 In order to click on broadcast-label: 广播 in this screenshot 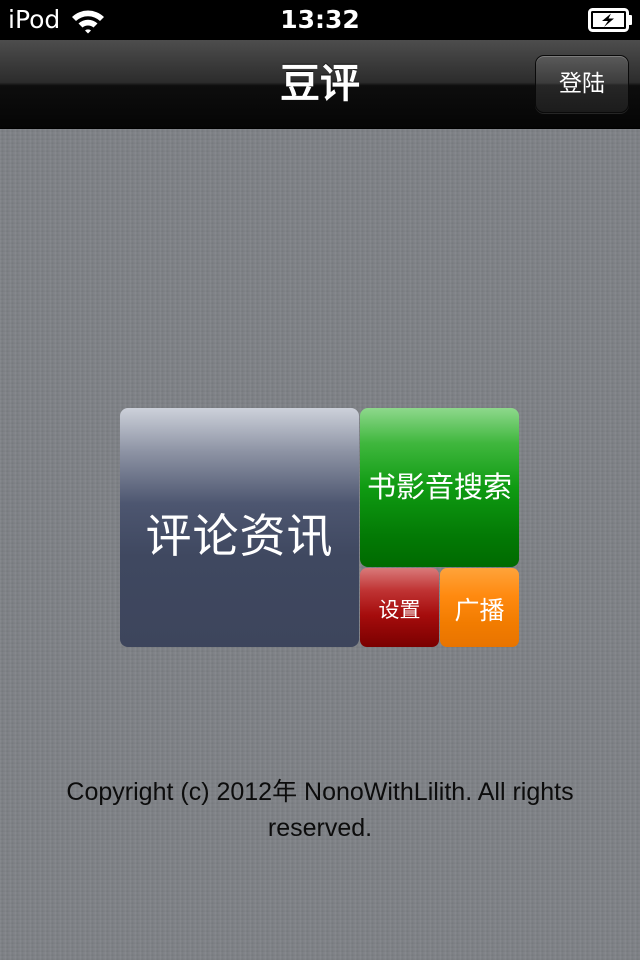, I will do `click(479, 610)`.